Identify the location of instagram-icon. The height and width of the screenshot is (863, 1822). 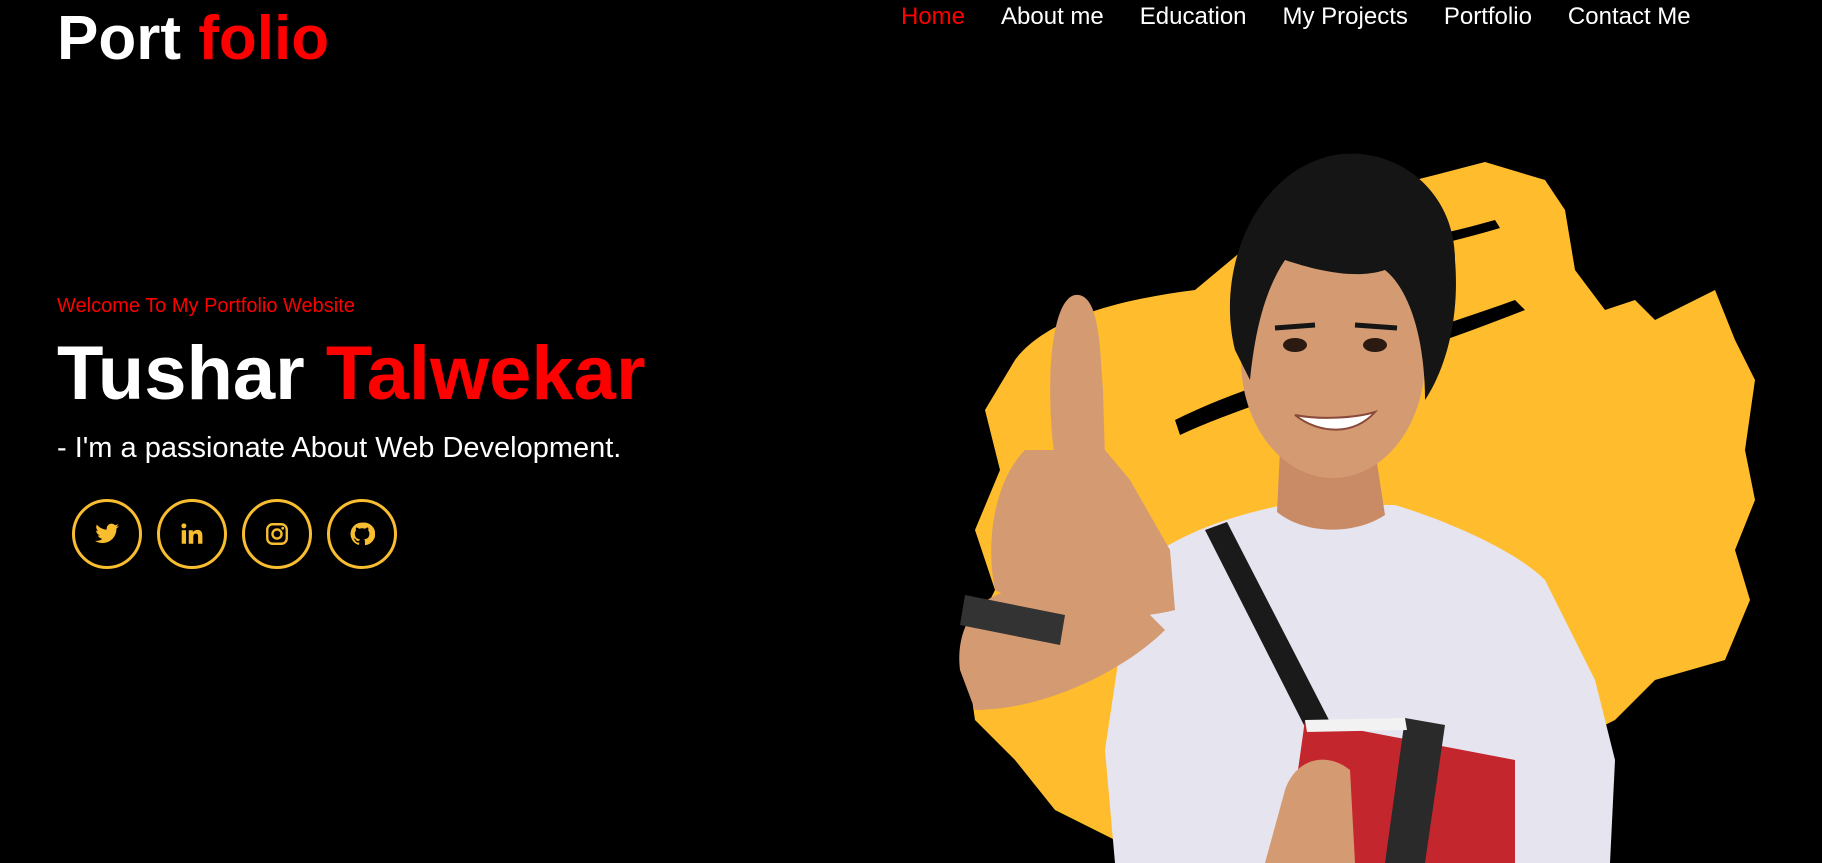
(277, 534).